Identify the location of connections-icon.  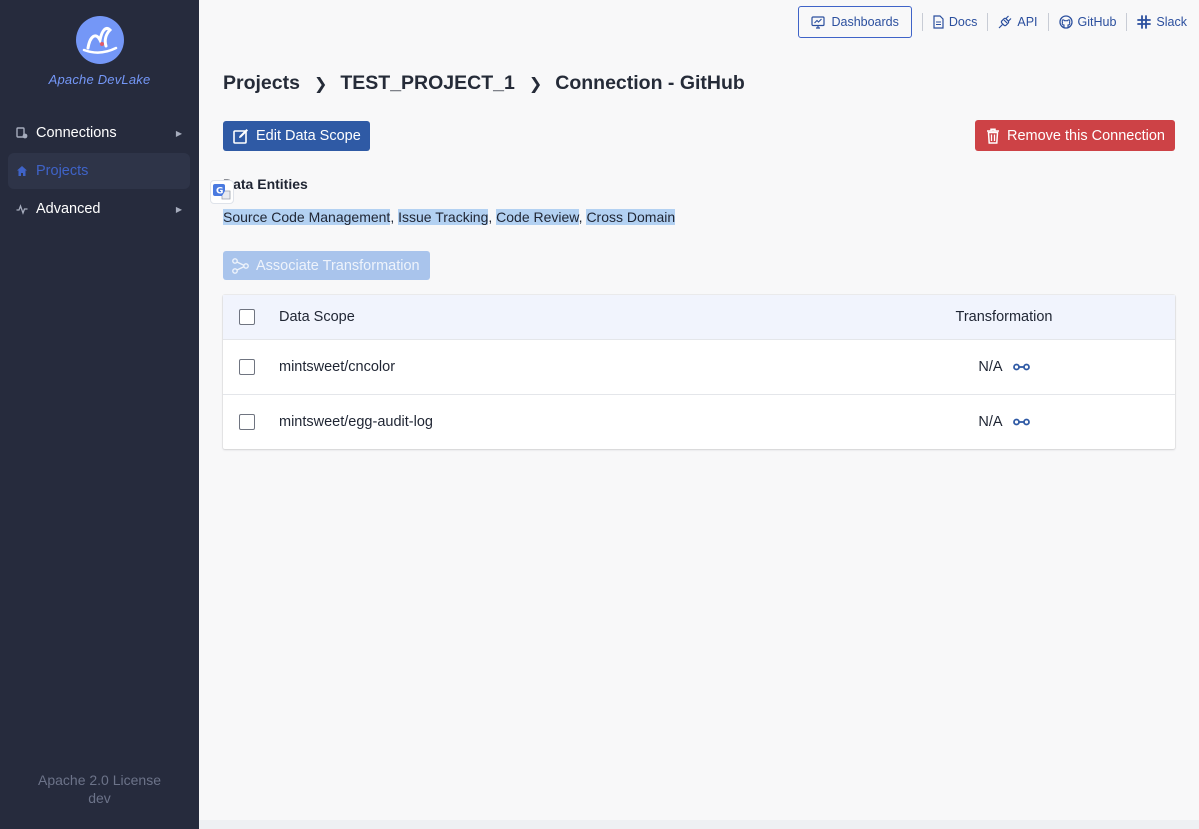
(22, 133).